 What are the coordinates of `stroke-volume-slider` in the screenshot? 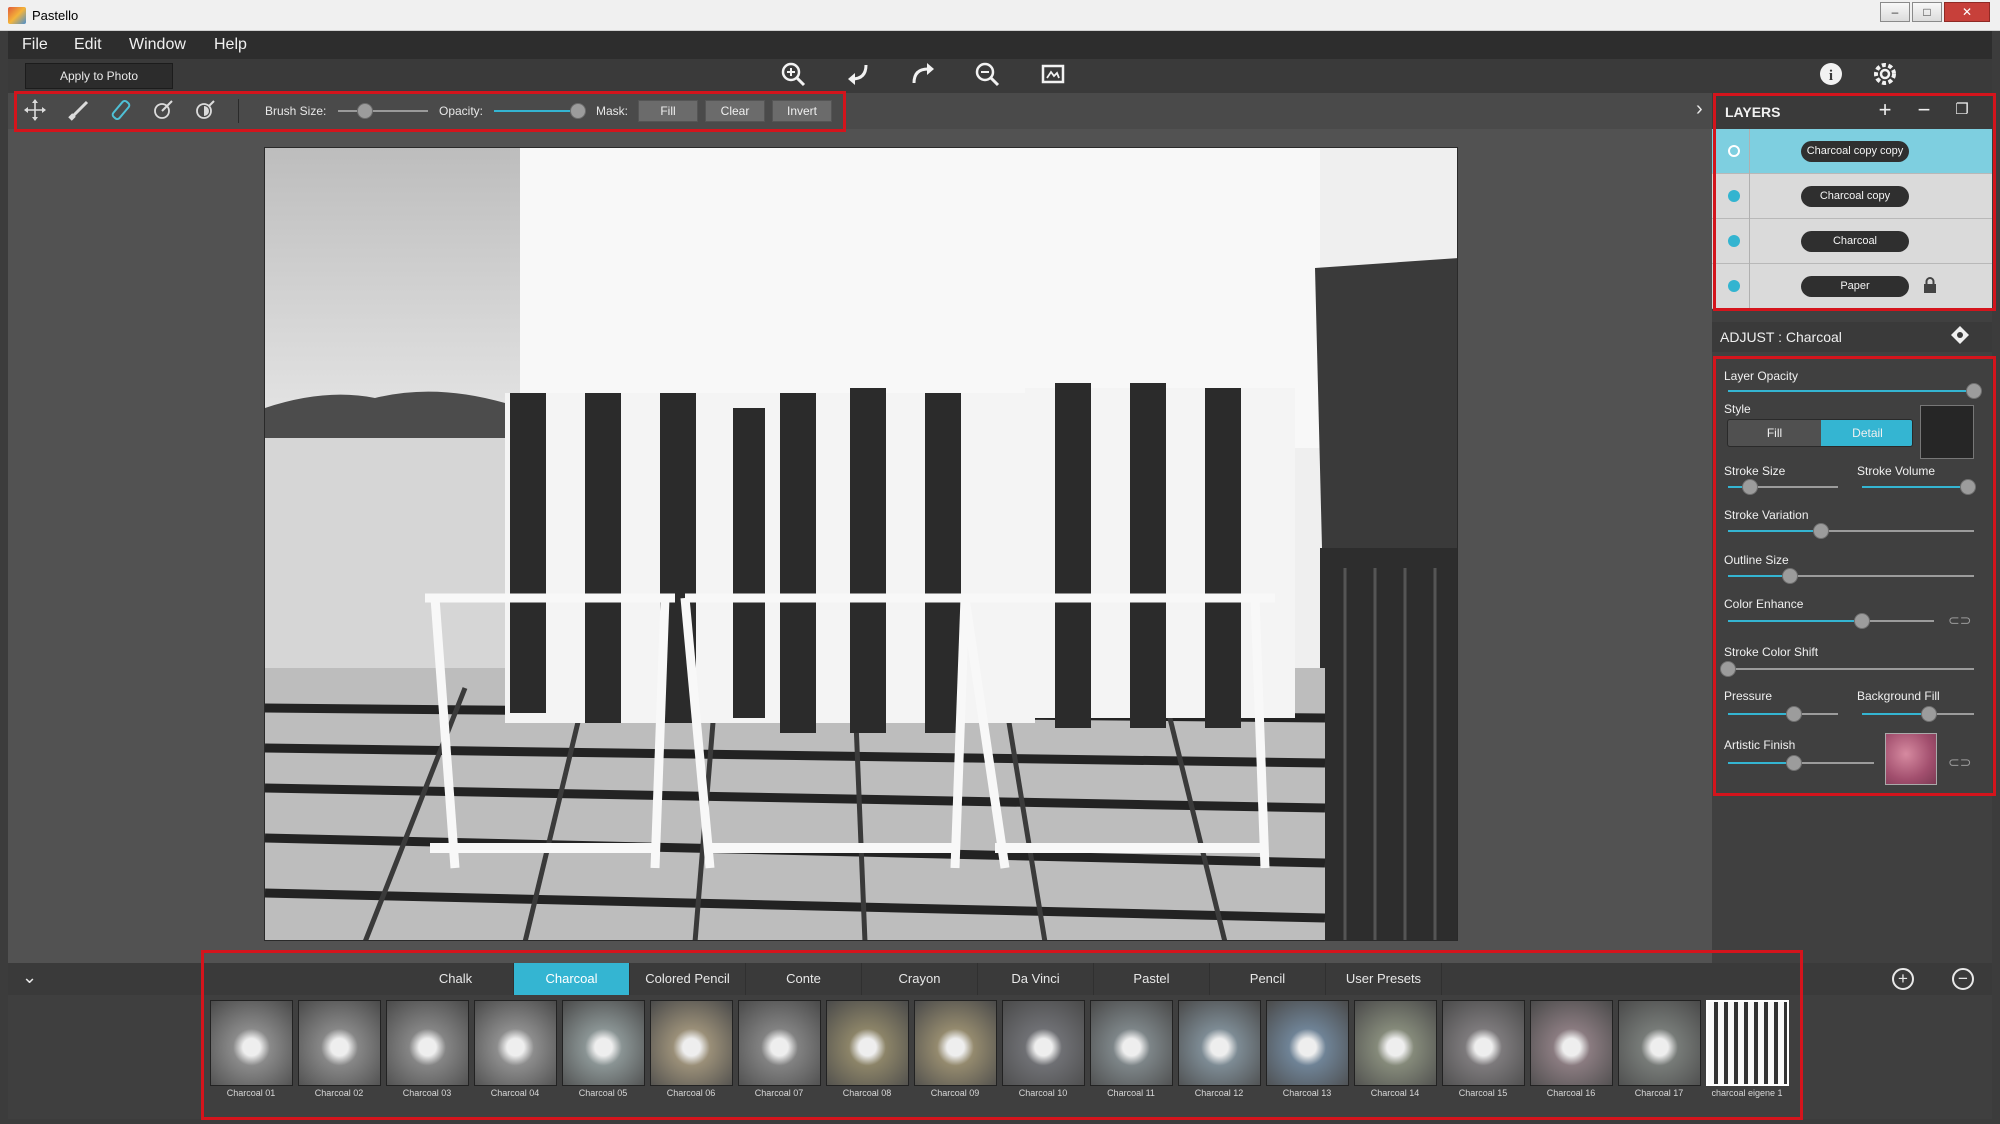 It's located at (1919, 487).